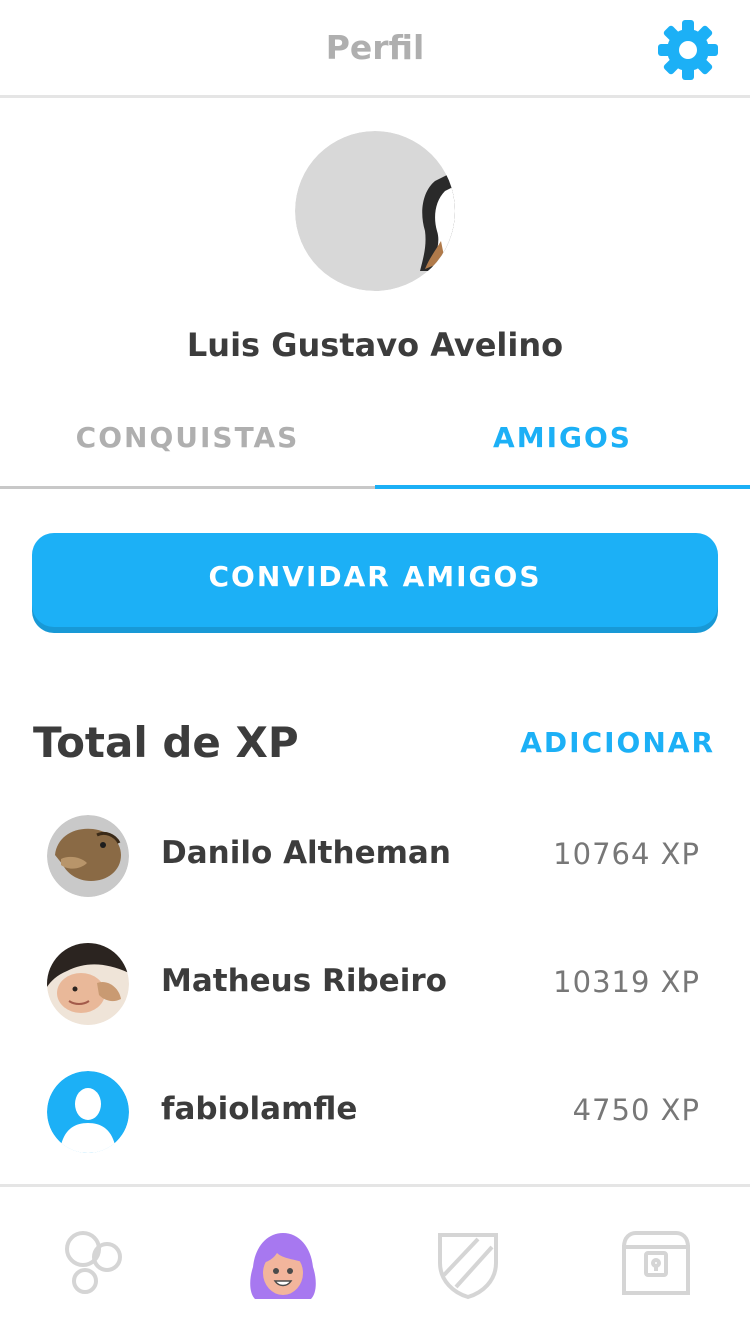  What do you see at coordinates (166, 742) in the screenshot?
I see `leaderboard-title: Total de XP` at bounding box center [166, 742].